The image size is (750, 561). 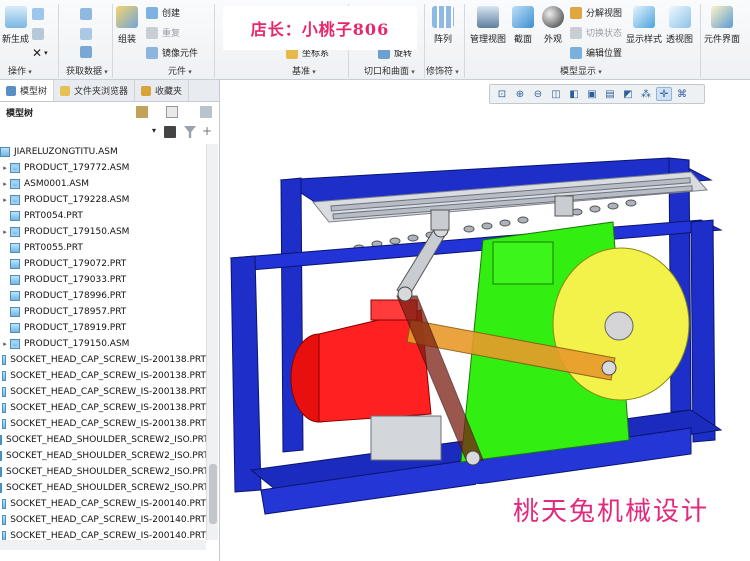 What do you see at coordinates (619, 326) in the screenshot?
I see `flywheel-hub` at bounding box center [619, 326].